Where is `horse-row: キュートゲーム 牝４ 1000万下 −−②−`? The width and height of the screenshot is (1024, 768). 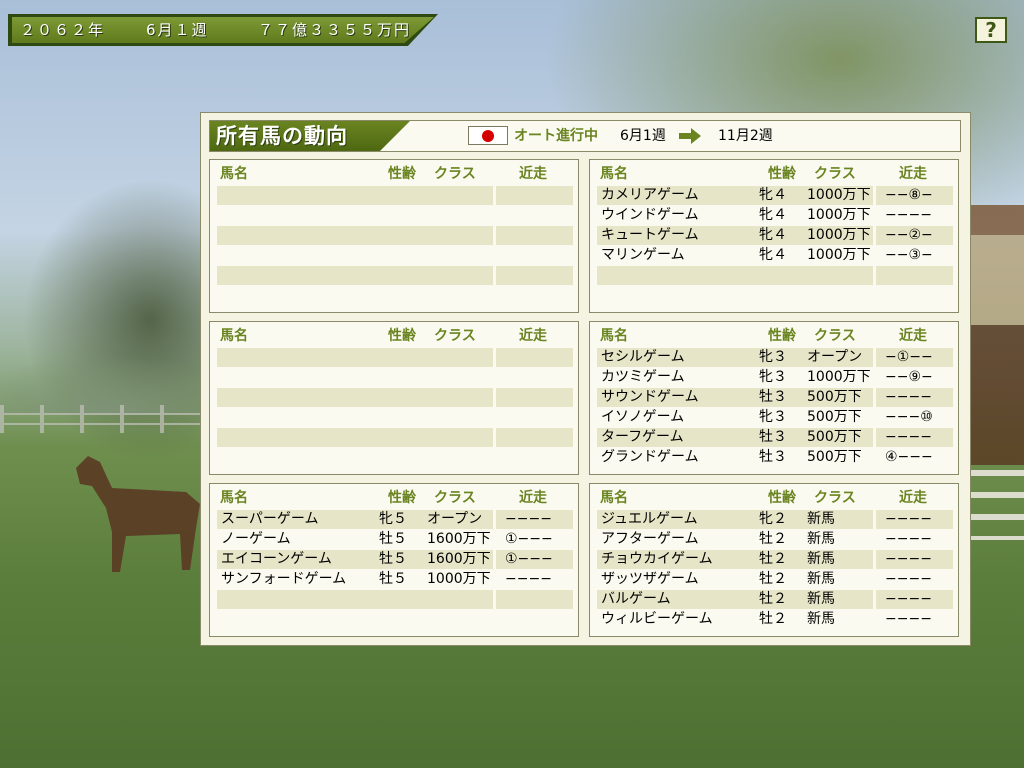 horse-row: キュートゲーム 牝４ 1000万下 −−②− is located at coordinates (775, 236).